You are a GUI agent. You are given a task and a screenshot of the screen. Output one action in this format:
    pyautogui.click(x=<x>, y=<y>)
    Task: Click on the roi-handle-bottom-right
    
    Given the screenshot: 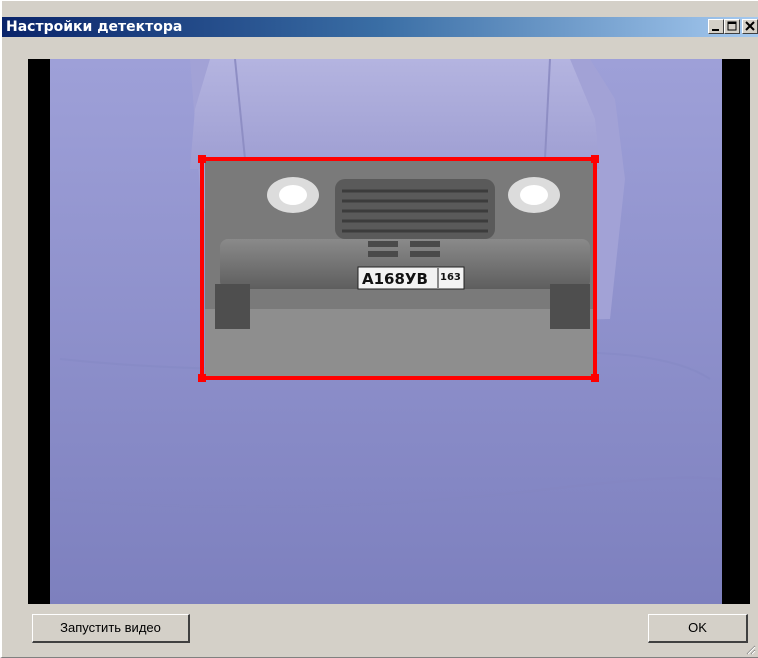 What is the action you would take?
    pyautogui.click(x=595, y=378)
    